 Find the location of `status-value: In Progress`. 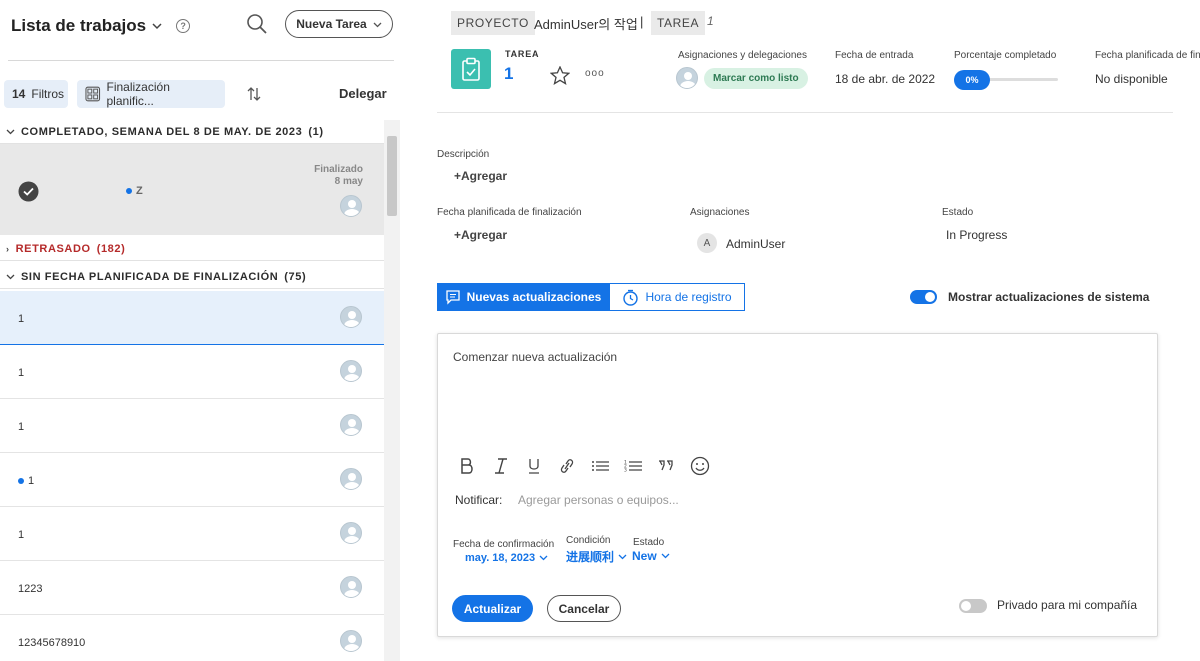

status-value: In Progress is located at coordinates (976, 235).